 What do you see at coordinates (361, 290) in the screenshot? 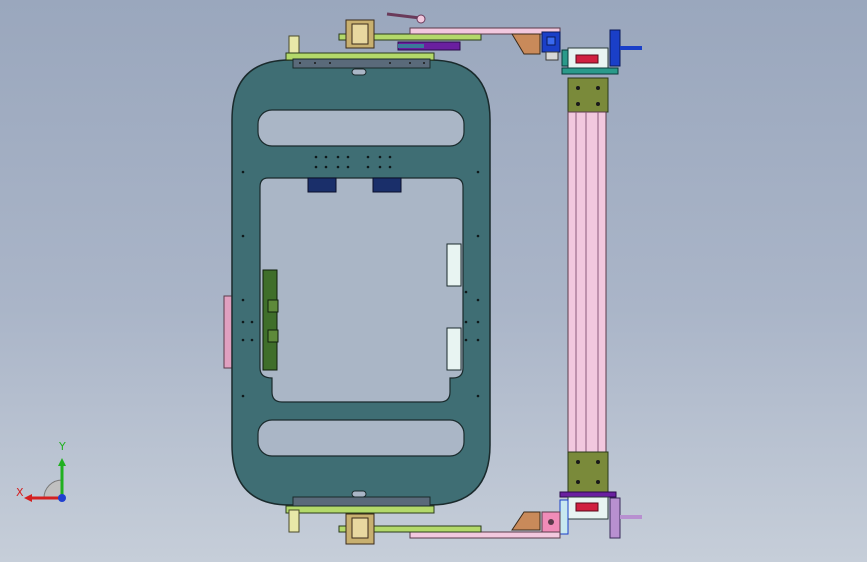
I see `center-window` at bounding box center [361, 290].